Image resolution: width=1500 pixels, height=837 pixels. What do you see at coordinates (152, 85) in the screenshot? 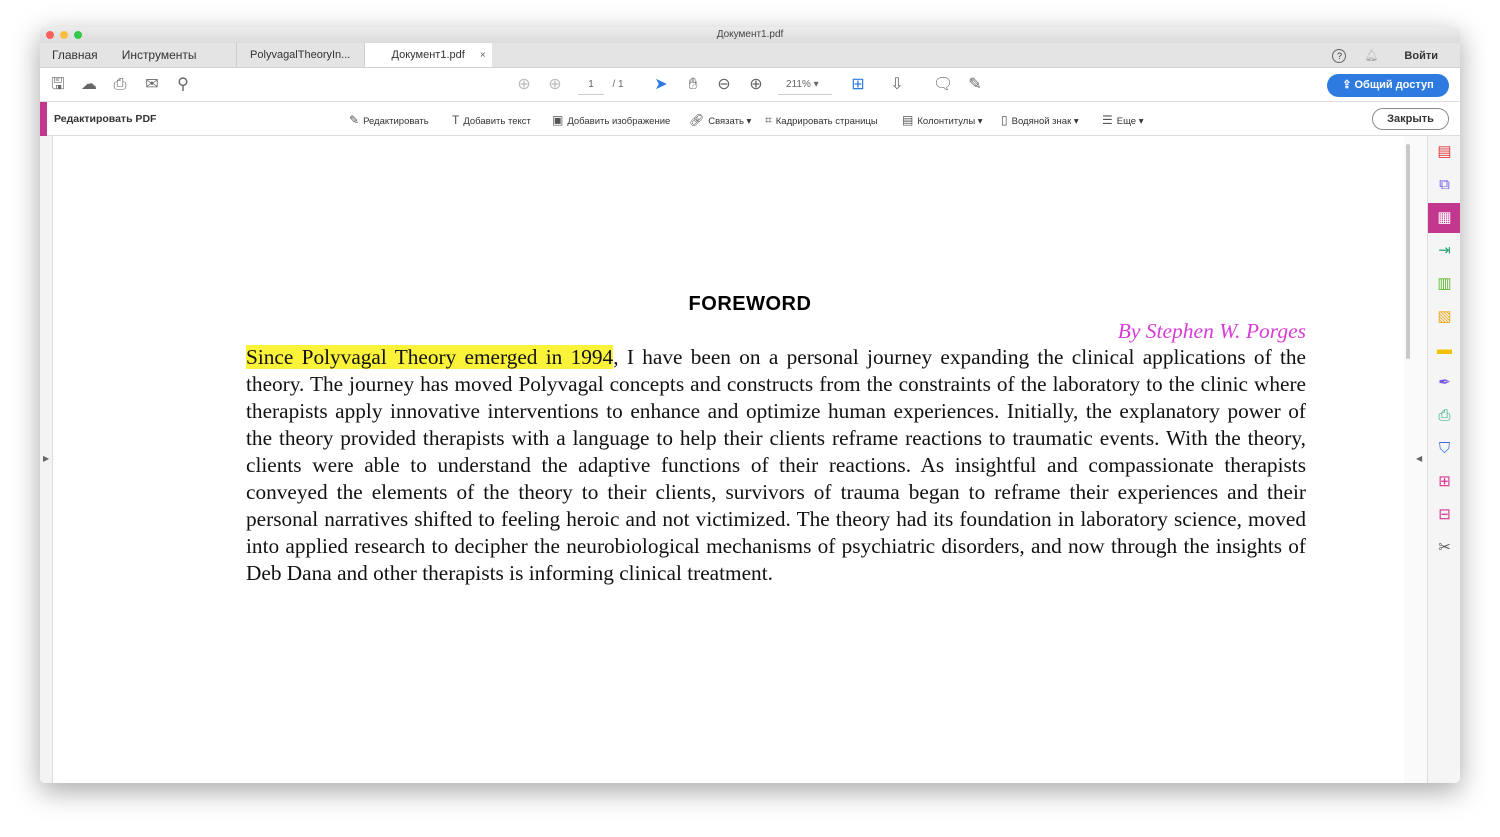
I see `email-icon: ✉` at bounding box center [152, 85].